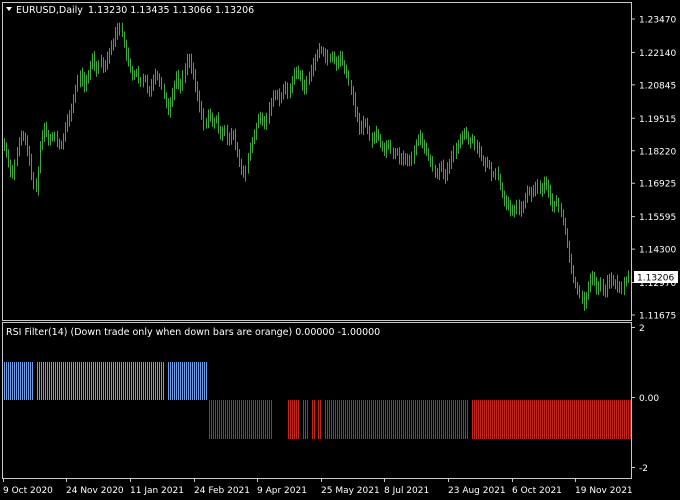 This screenshot has width=680, height=500. I want to click on indicator-scale-label: 0.00, so click(649, 399).